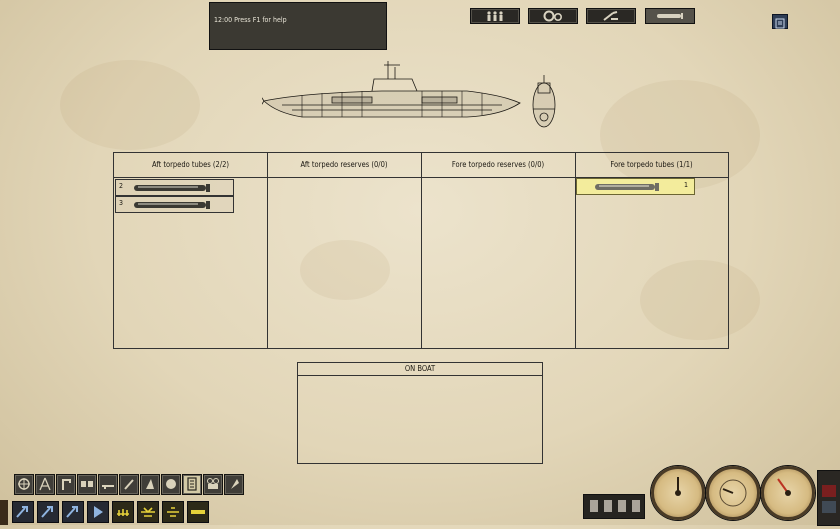 This screenshot has width=840, height=529. I want to click on paper-stain, so click(130, 105).